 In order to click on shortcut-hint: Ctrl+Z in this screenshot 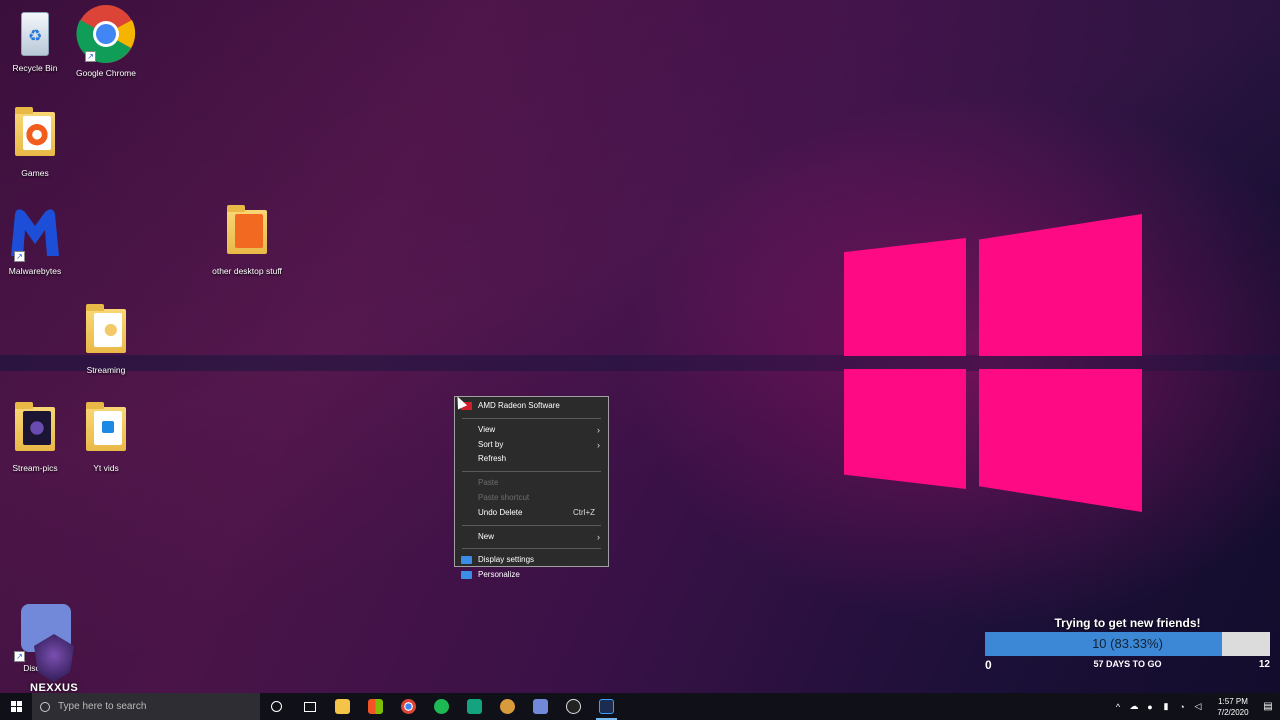, I will do `click(584, 512)`.